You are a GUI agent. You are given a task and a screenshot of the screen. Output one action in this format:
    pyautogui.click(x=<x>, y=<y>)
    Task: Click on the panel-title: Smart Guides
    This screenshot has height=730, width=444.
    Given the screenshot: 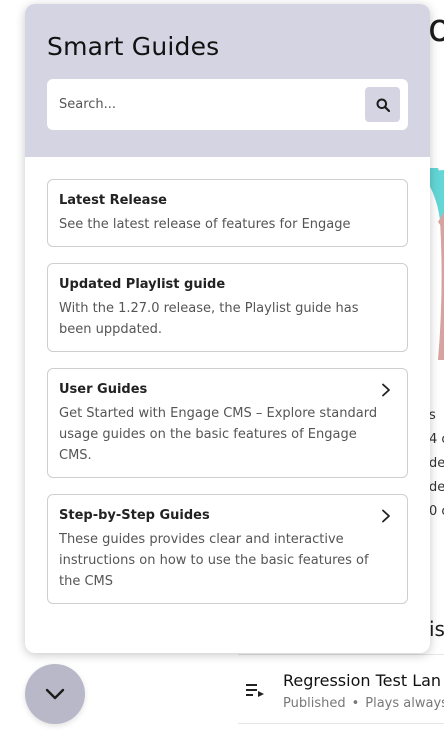 What is the action you would take?
    pyautogui.click(x=133, y=46)
    